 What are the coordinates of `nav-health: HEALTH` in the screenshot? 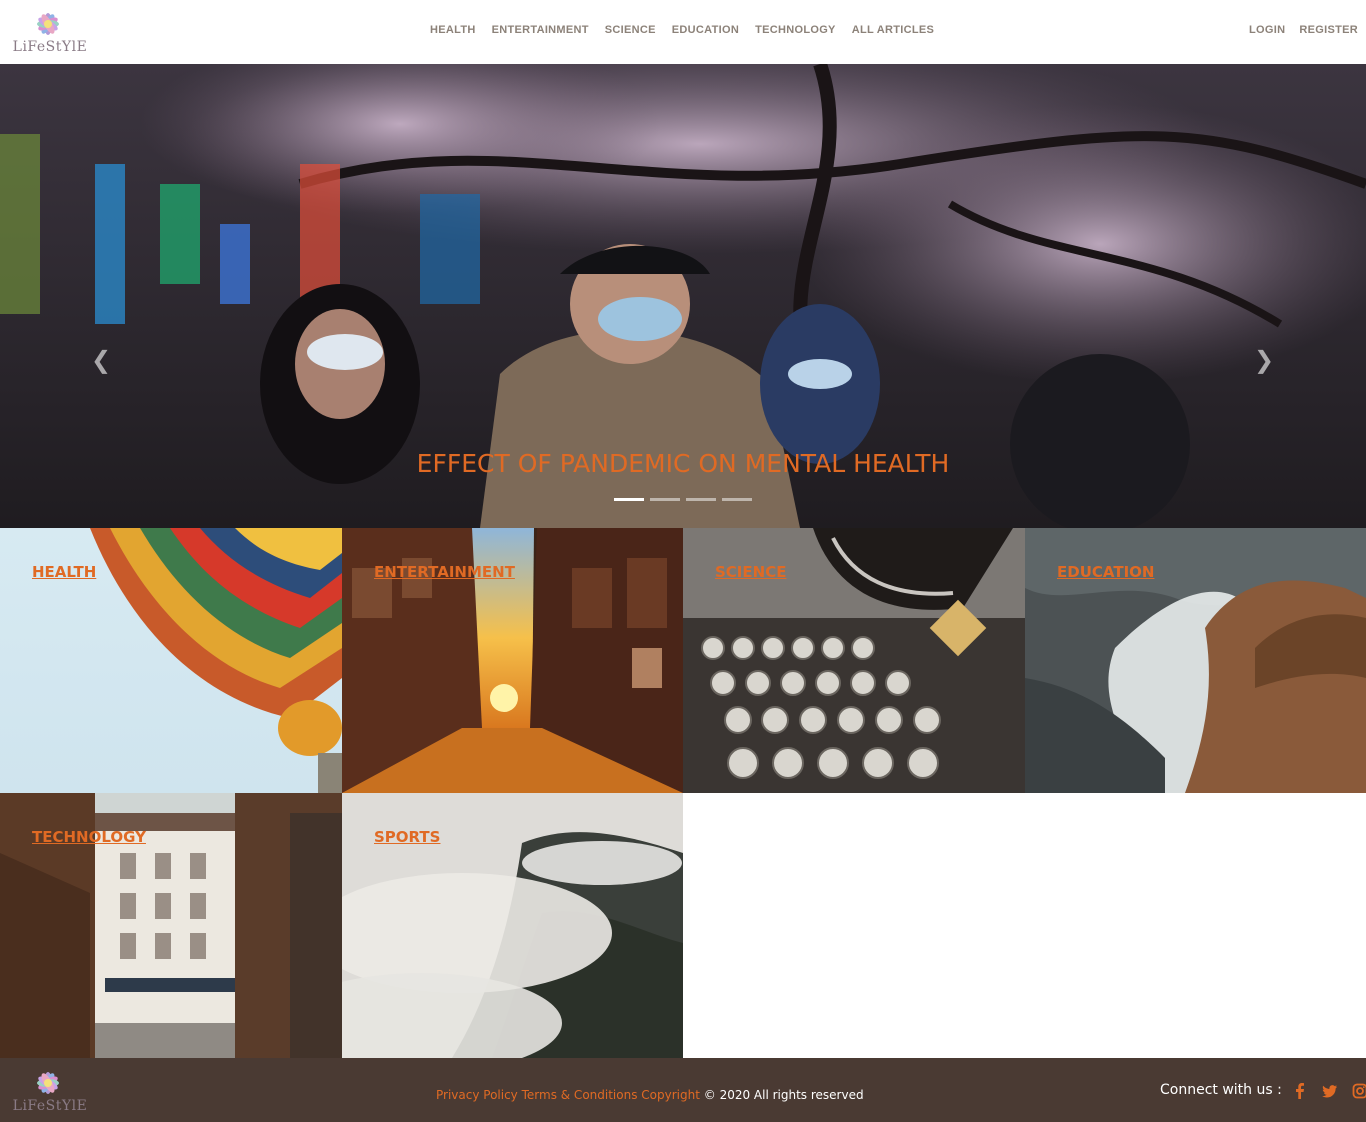 It's located at (453, 32).